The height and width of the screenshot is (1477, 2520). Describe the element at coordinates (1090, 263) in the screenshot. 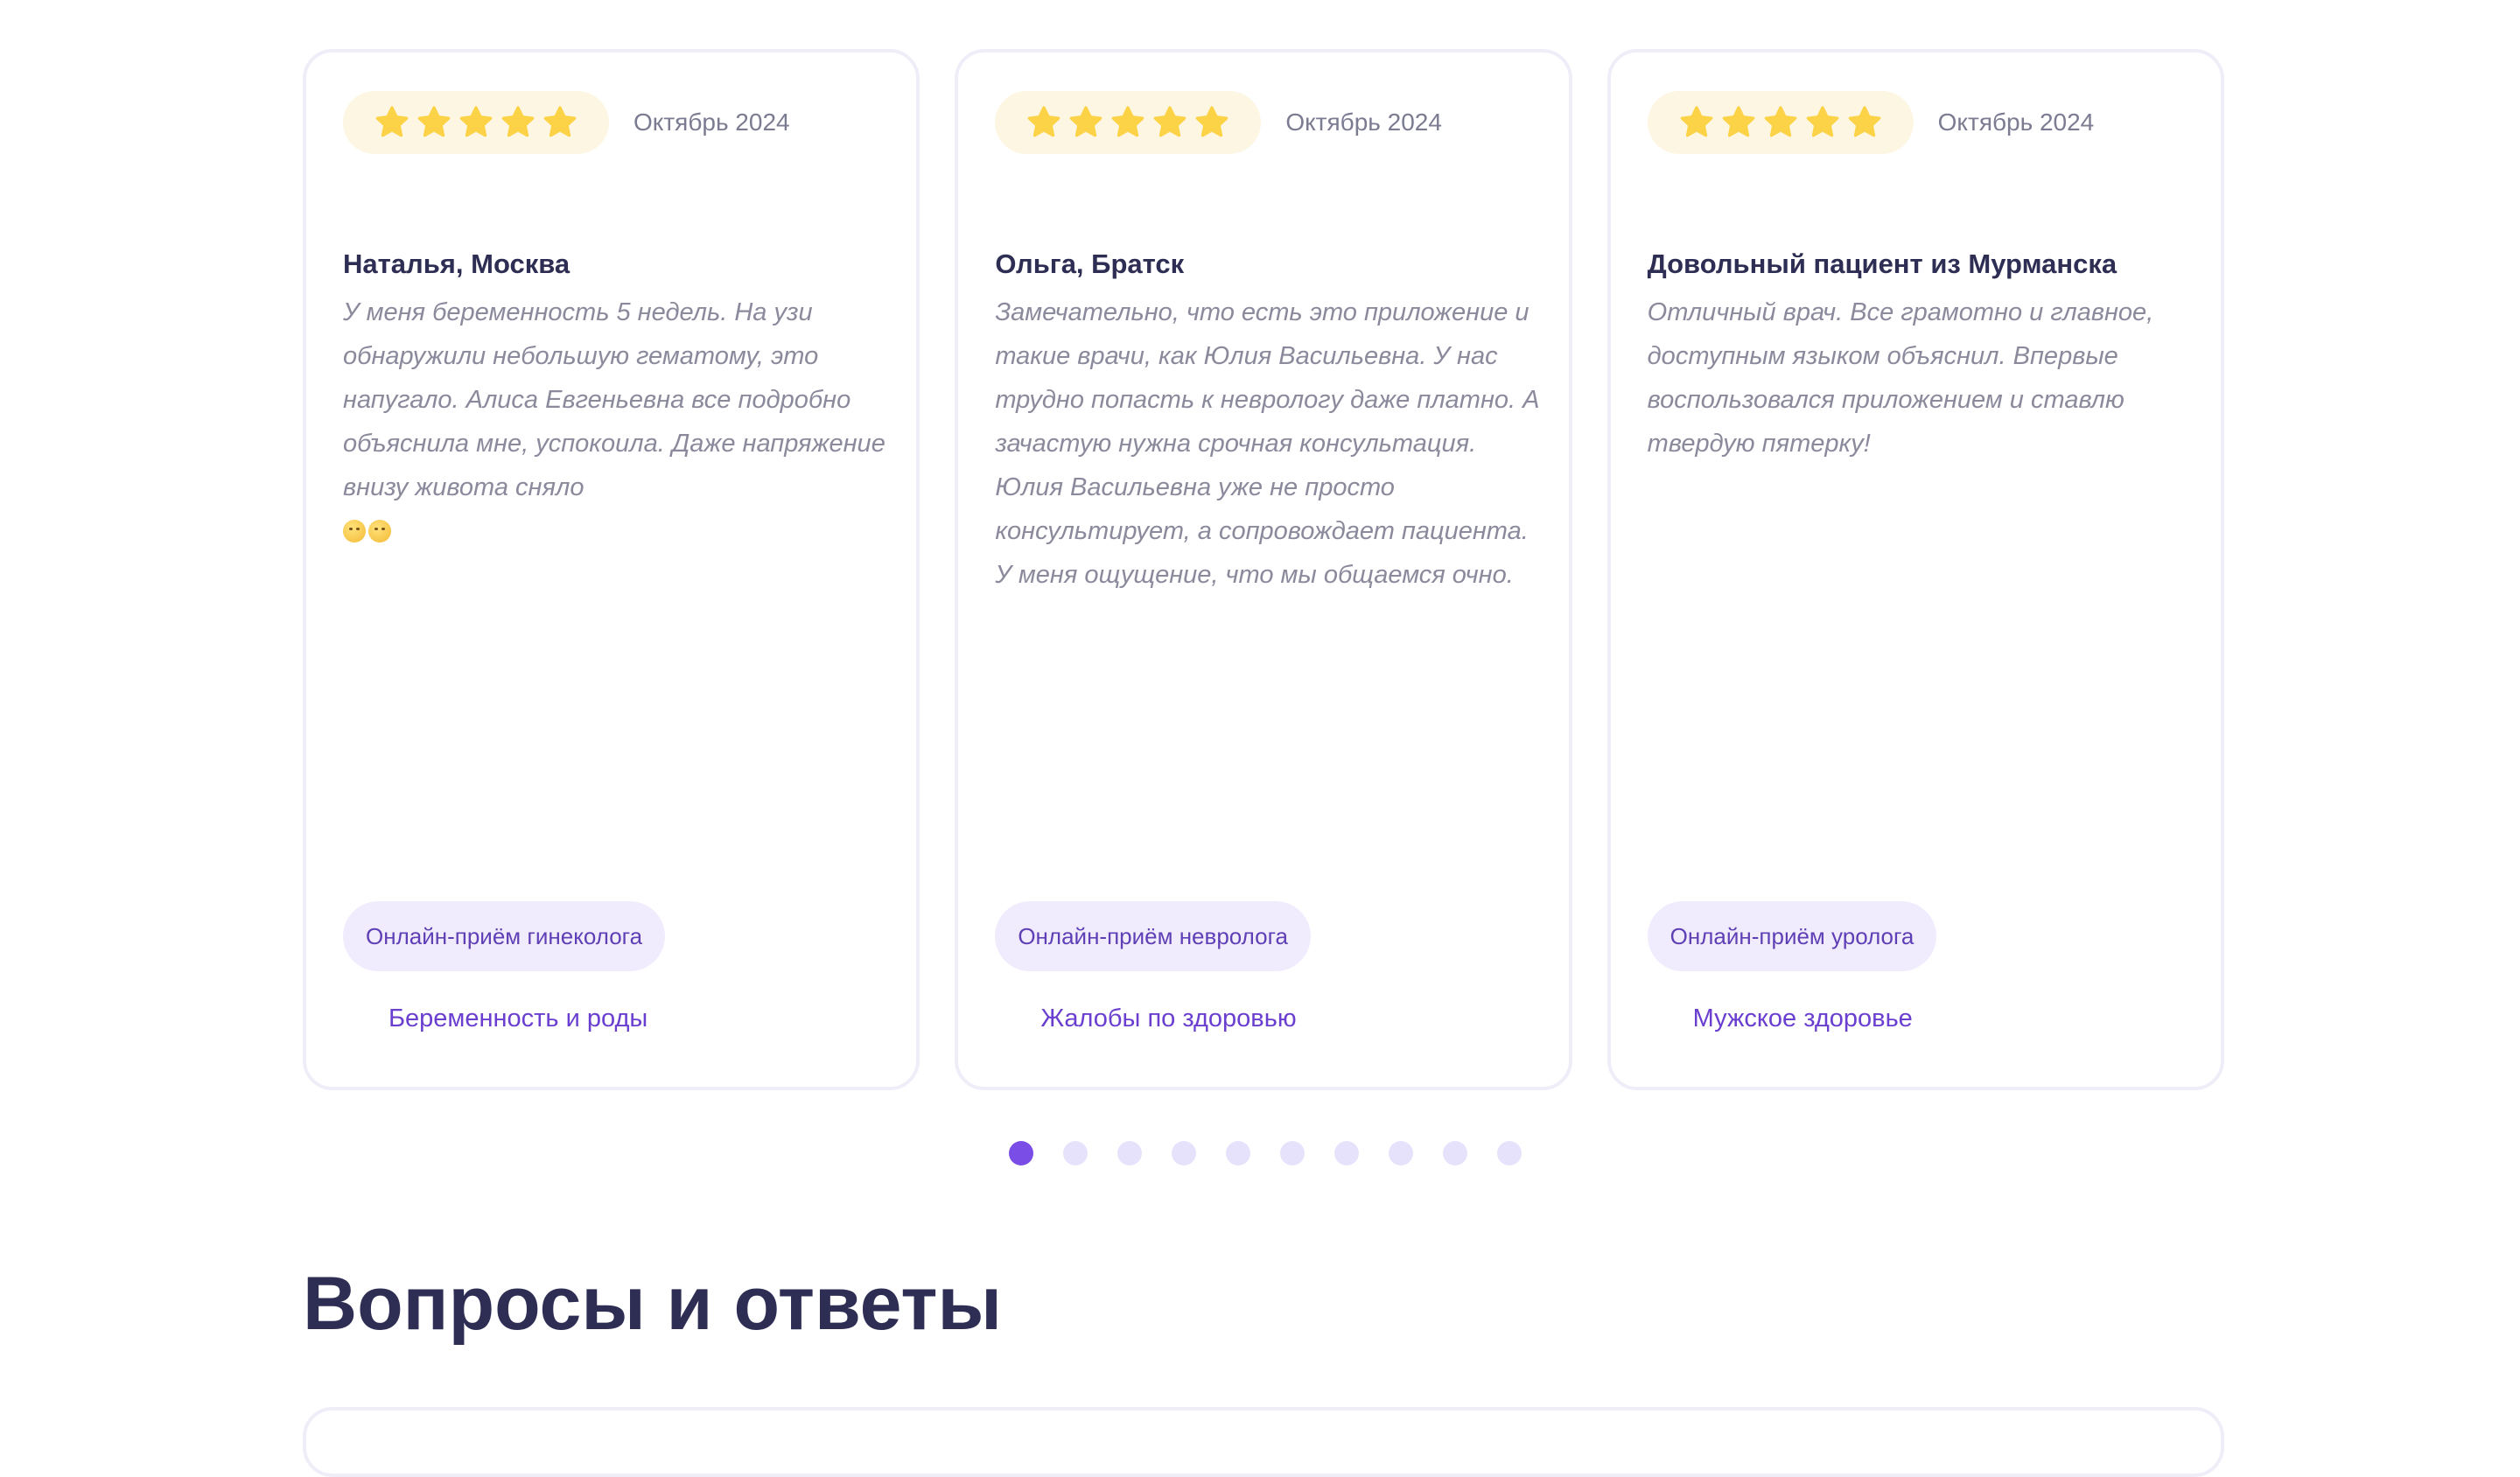

I see `review-author: Ольга, Братск` at that location.